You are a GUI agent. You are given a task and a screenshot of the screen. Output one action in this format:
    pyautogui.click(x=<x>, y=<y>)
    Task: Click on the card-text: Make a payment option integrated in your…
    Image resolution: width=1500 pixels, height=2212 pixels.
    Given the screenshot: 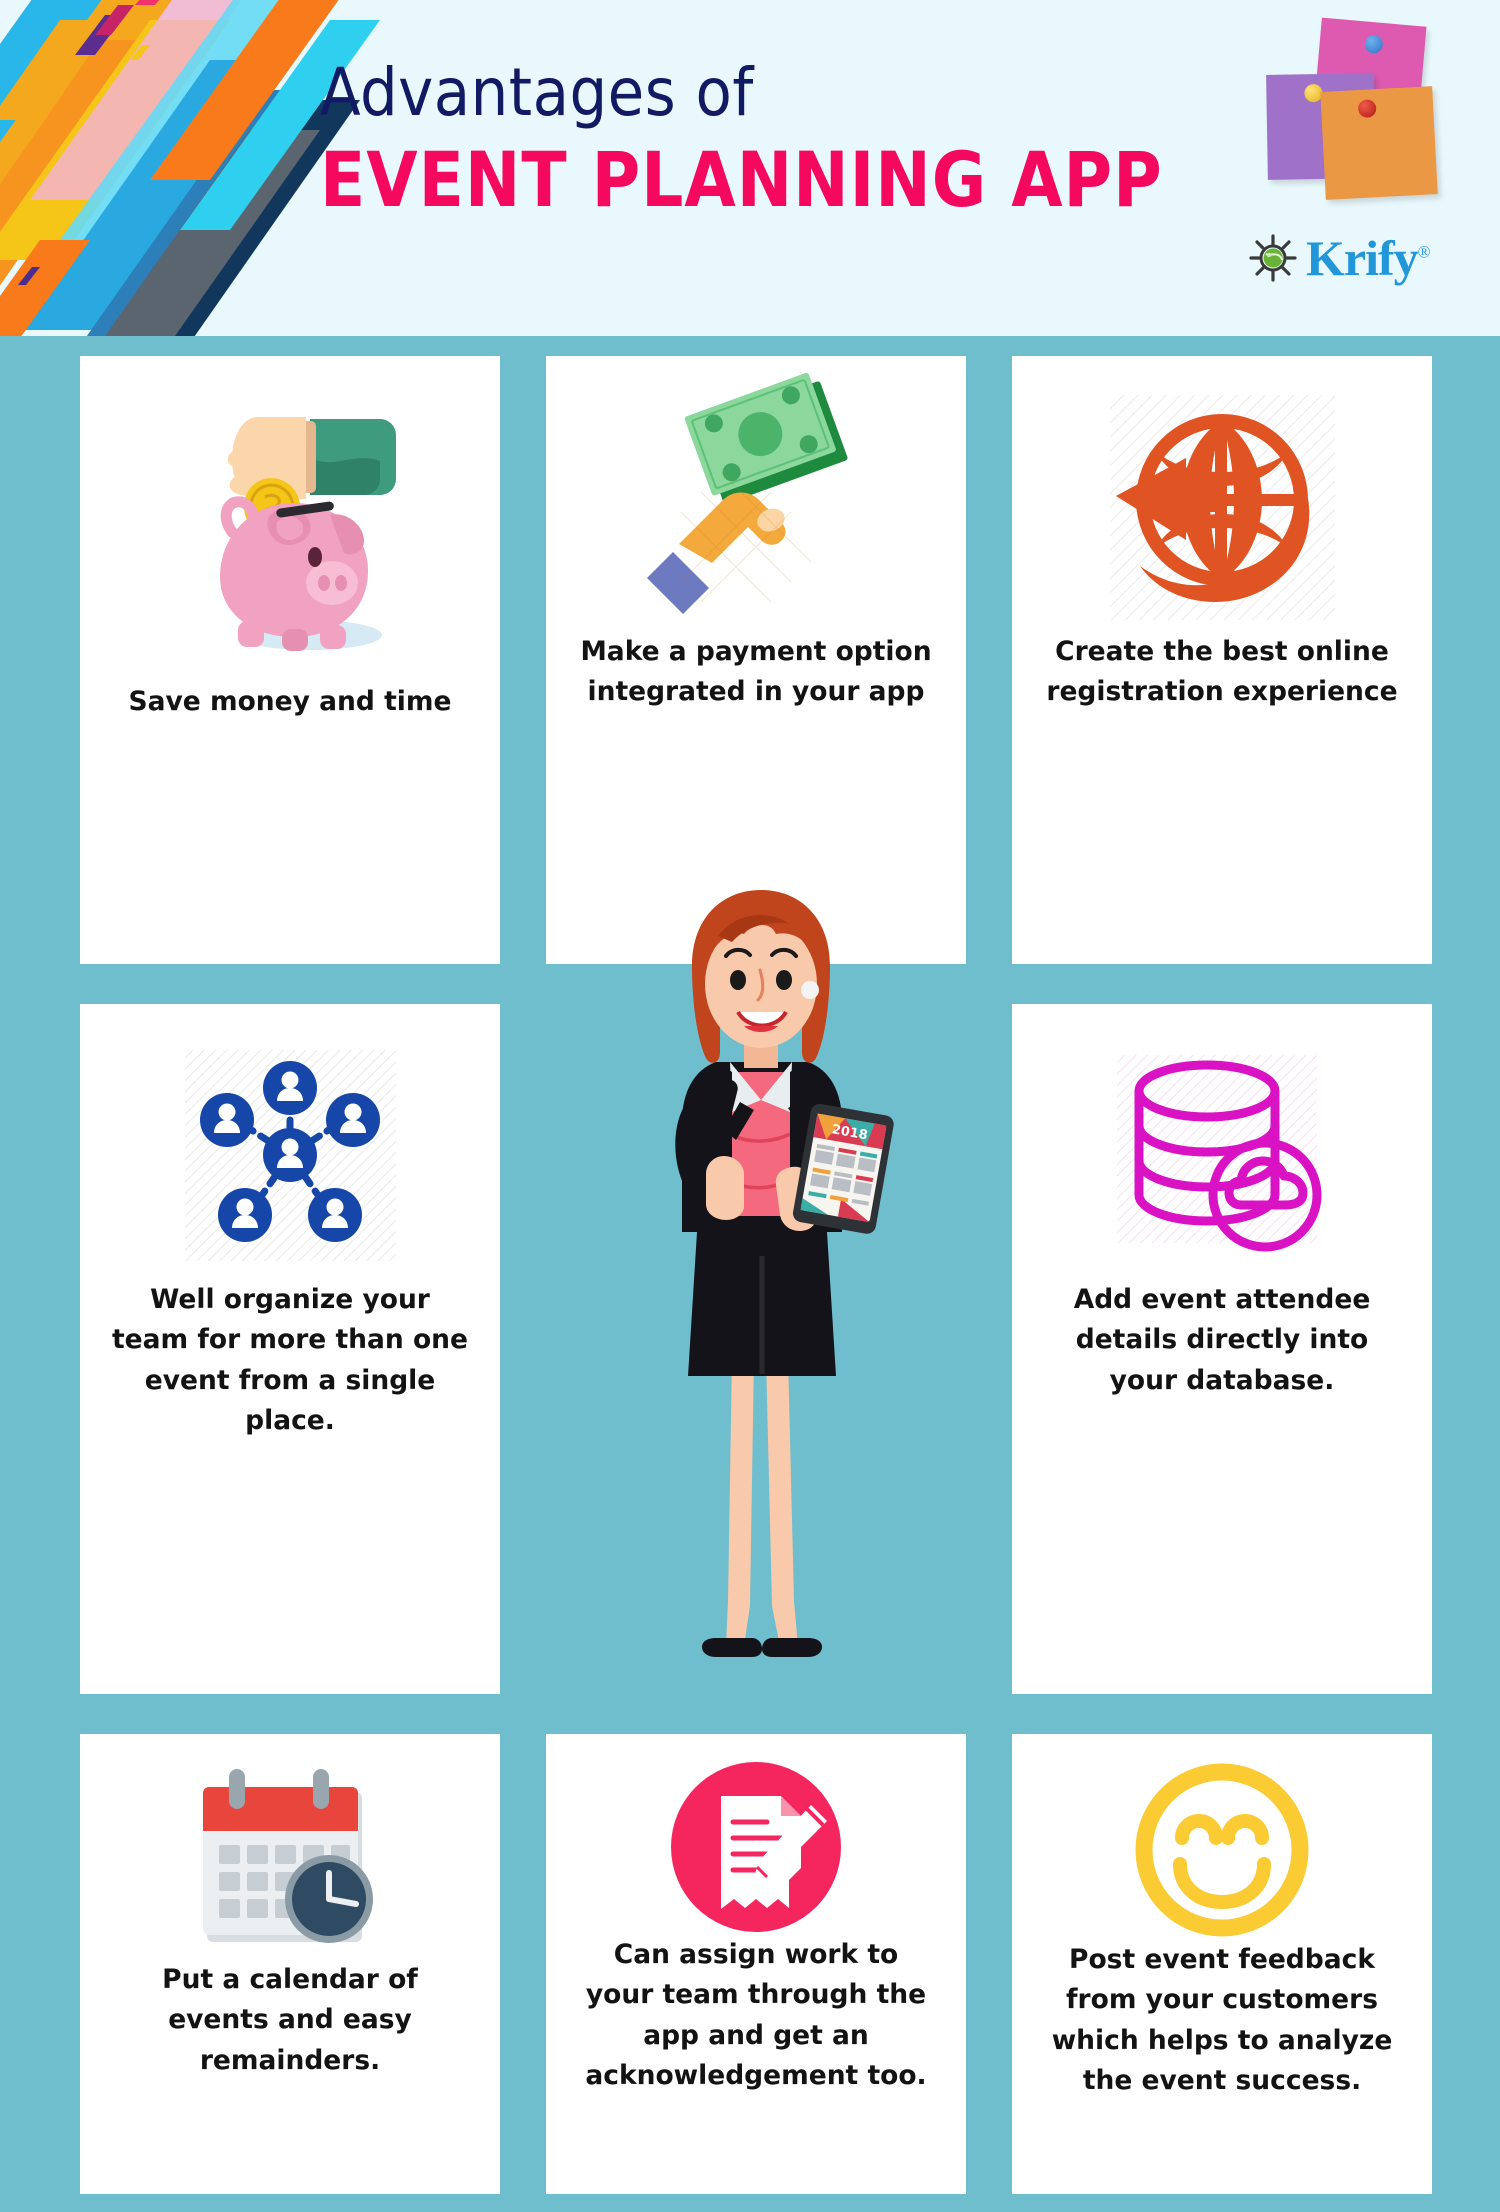 What is the action you would take?
    pyautogui.click(x=756, y=672)
    